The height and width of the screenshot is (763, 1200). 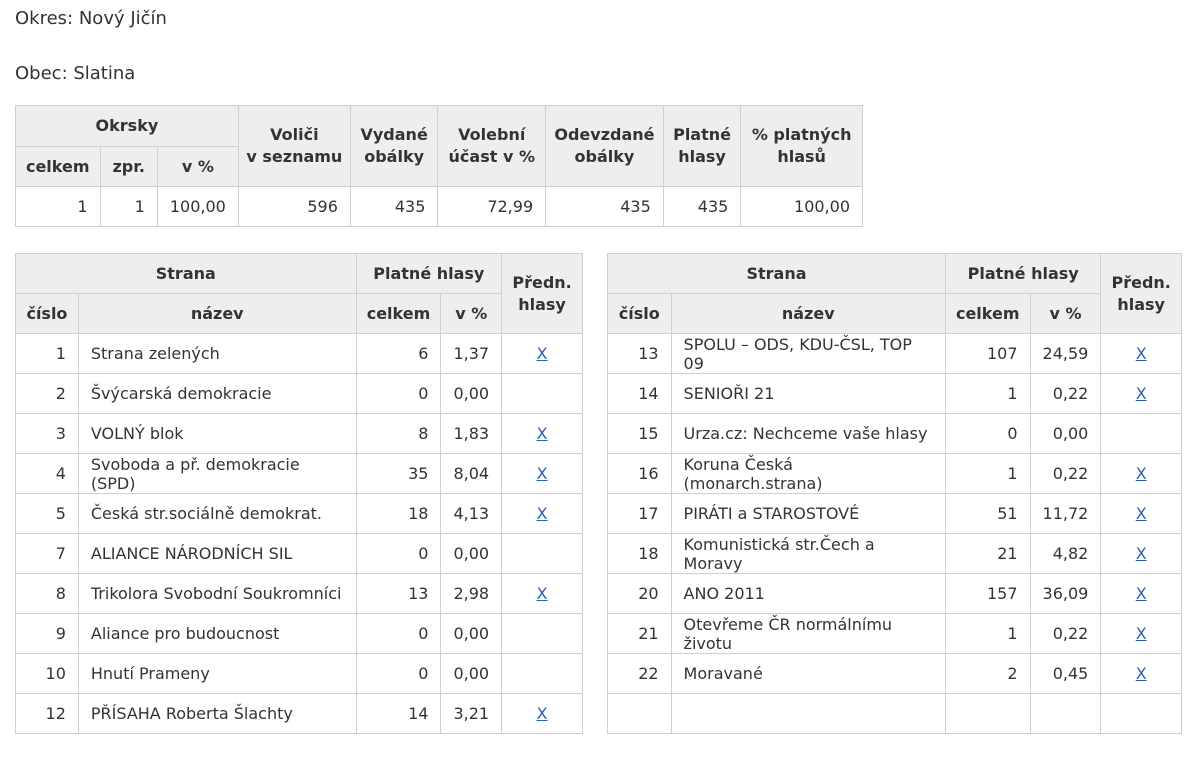 I want to click on summary-row: 1 1 100,00 596 435 72,99 435 435 100,00, so click(x=439, y=206).